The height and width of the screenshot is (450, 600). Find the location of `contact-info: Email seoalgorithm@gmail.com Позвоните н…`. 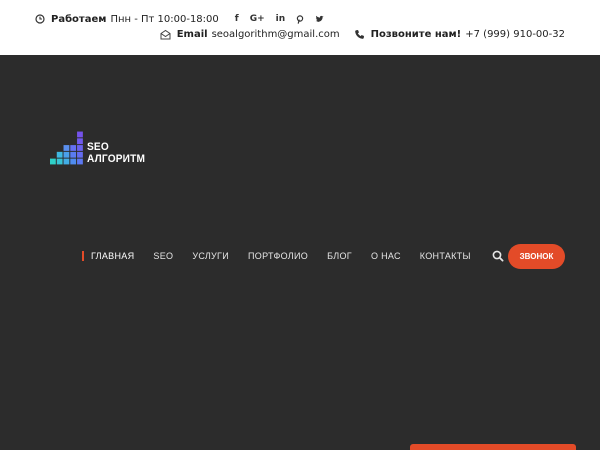

contact-info: Email seoalgorithm@gmail.com Позвоните н… is located at coordinates (362, 34).